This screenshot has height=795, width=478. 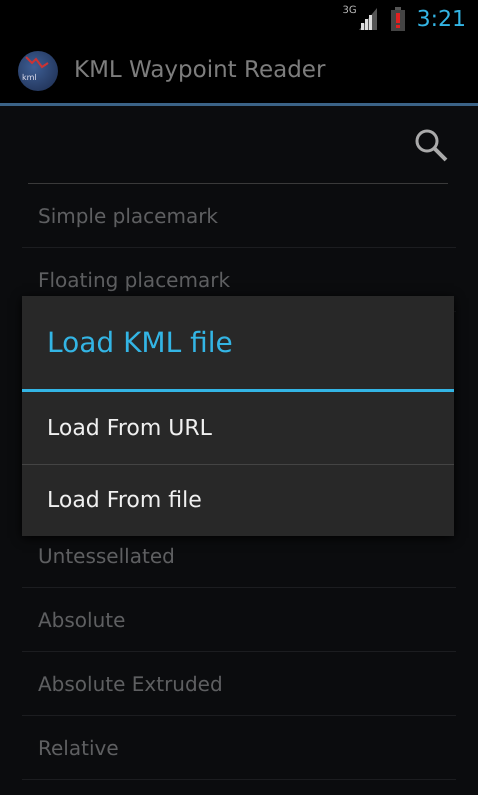 What do you see at coordinates (367, 19) in the screenshot?
I see `signal-icon` at bounding box center [367, 19].